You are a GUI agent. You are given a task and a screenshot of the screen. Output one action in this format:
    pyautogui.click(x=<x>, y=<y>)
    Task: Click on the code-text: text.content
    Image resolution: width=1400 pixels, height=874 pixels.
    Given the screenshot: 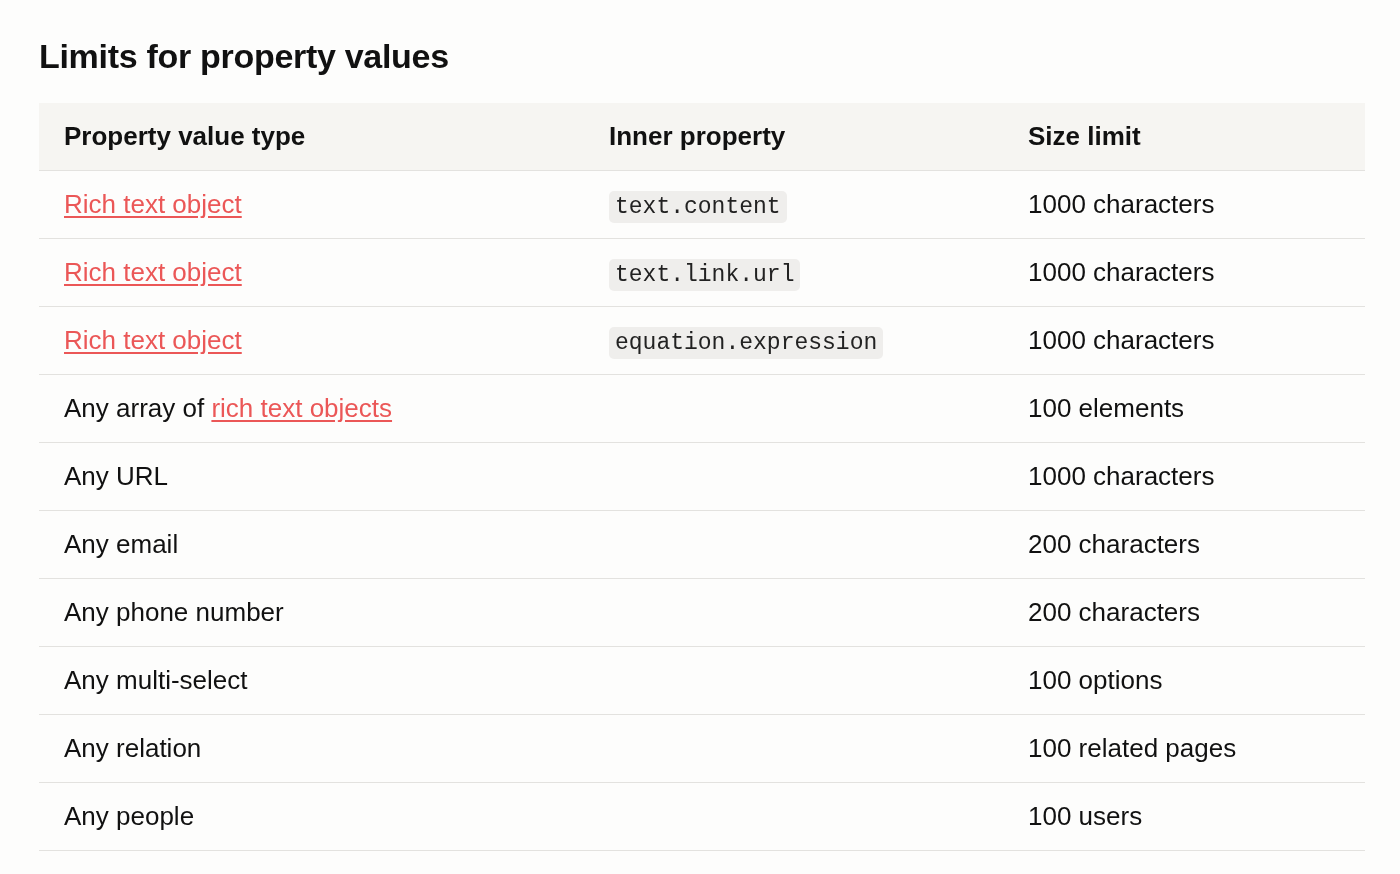 What is the action you would take?
    pyautogui.click(x=698, y=207)
    